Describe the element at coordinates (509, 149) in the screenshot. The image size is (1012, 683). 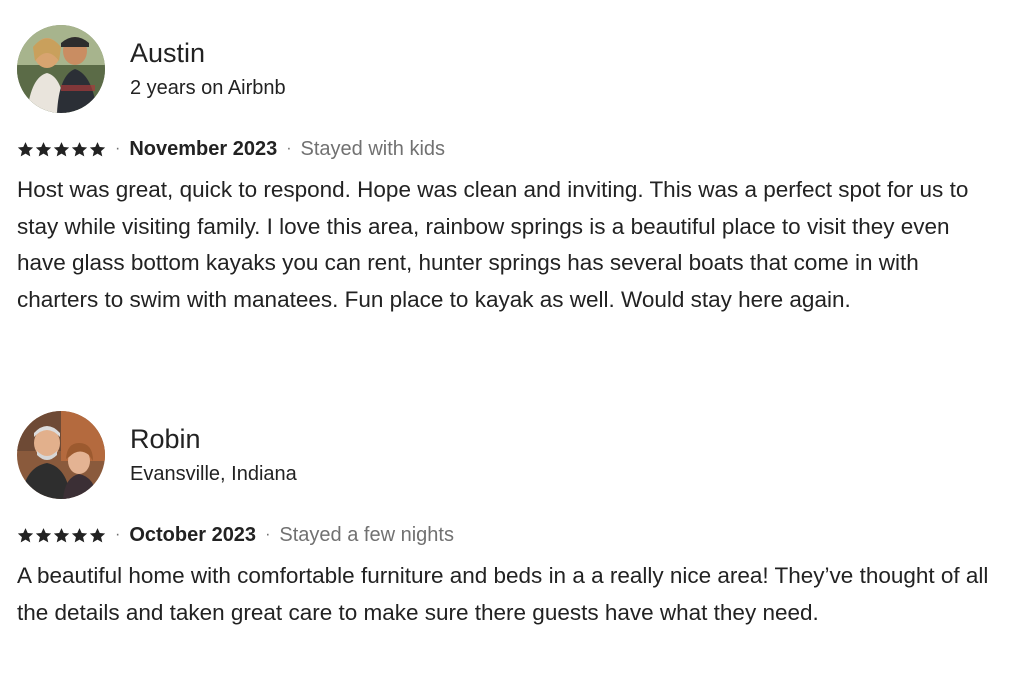
I see `review-meta: · November 2023 · Stayed with kids` at that location.